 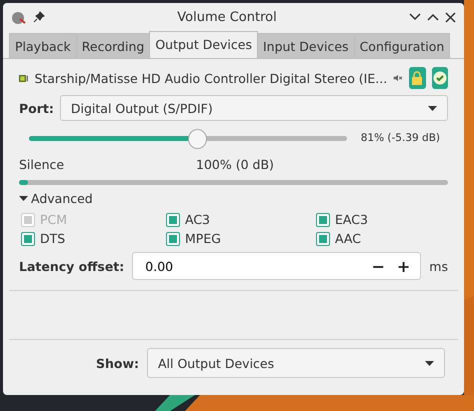 What do you see at coordinates (348, 238) in the screenshot?
I see `format-label: AAC` at bounding box center [348, 238].